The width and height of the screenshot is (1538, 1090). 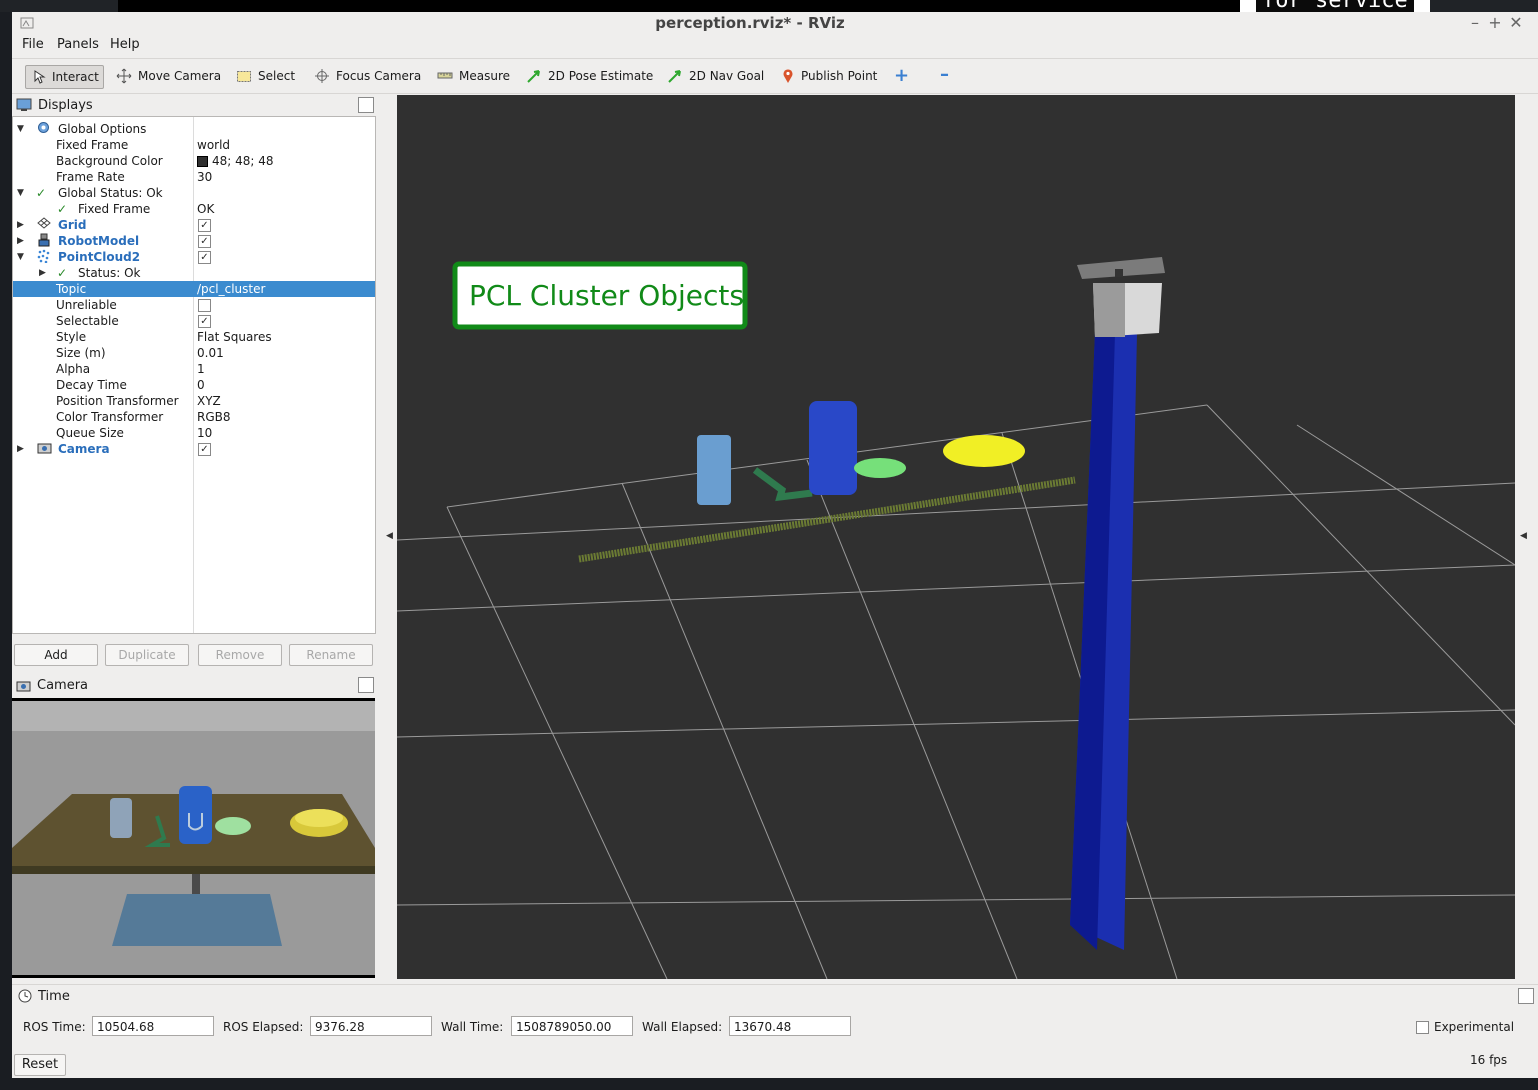 I want to click on tree-row-selectable: Selectable ✓, so click(x=194, y=321).